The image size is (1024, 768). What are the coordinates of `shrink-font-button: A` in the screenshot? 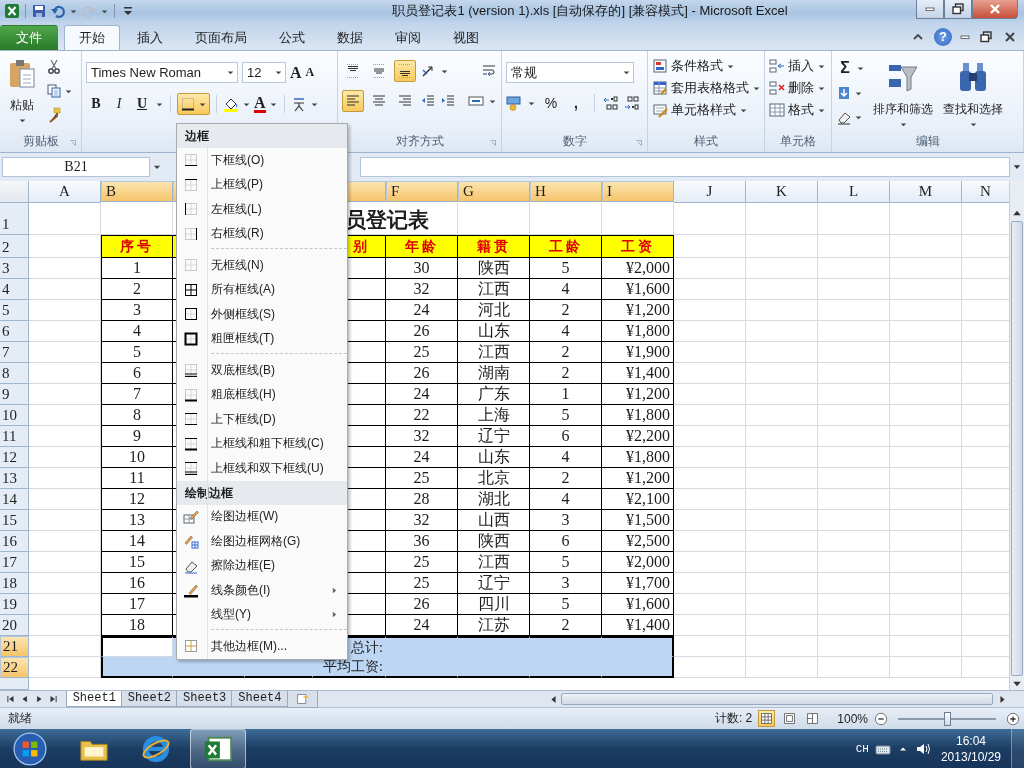 It's located at (310, 72).